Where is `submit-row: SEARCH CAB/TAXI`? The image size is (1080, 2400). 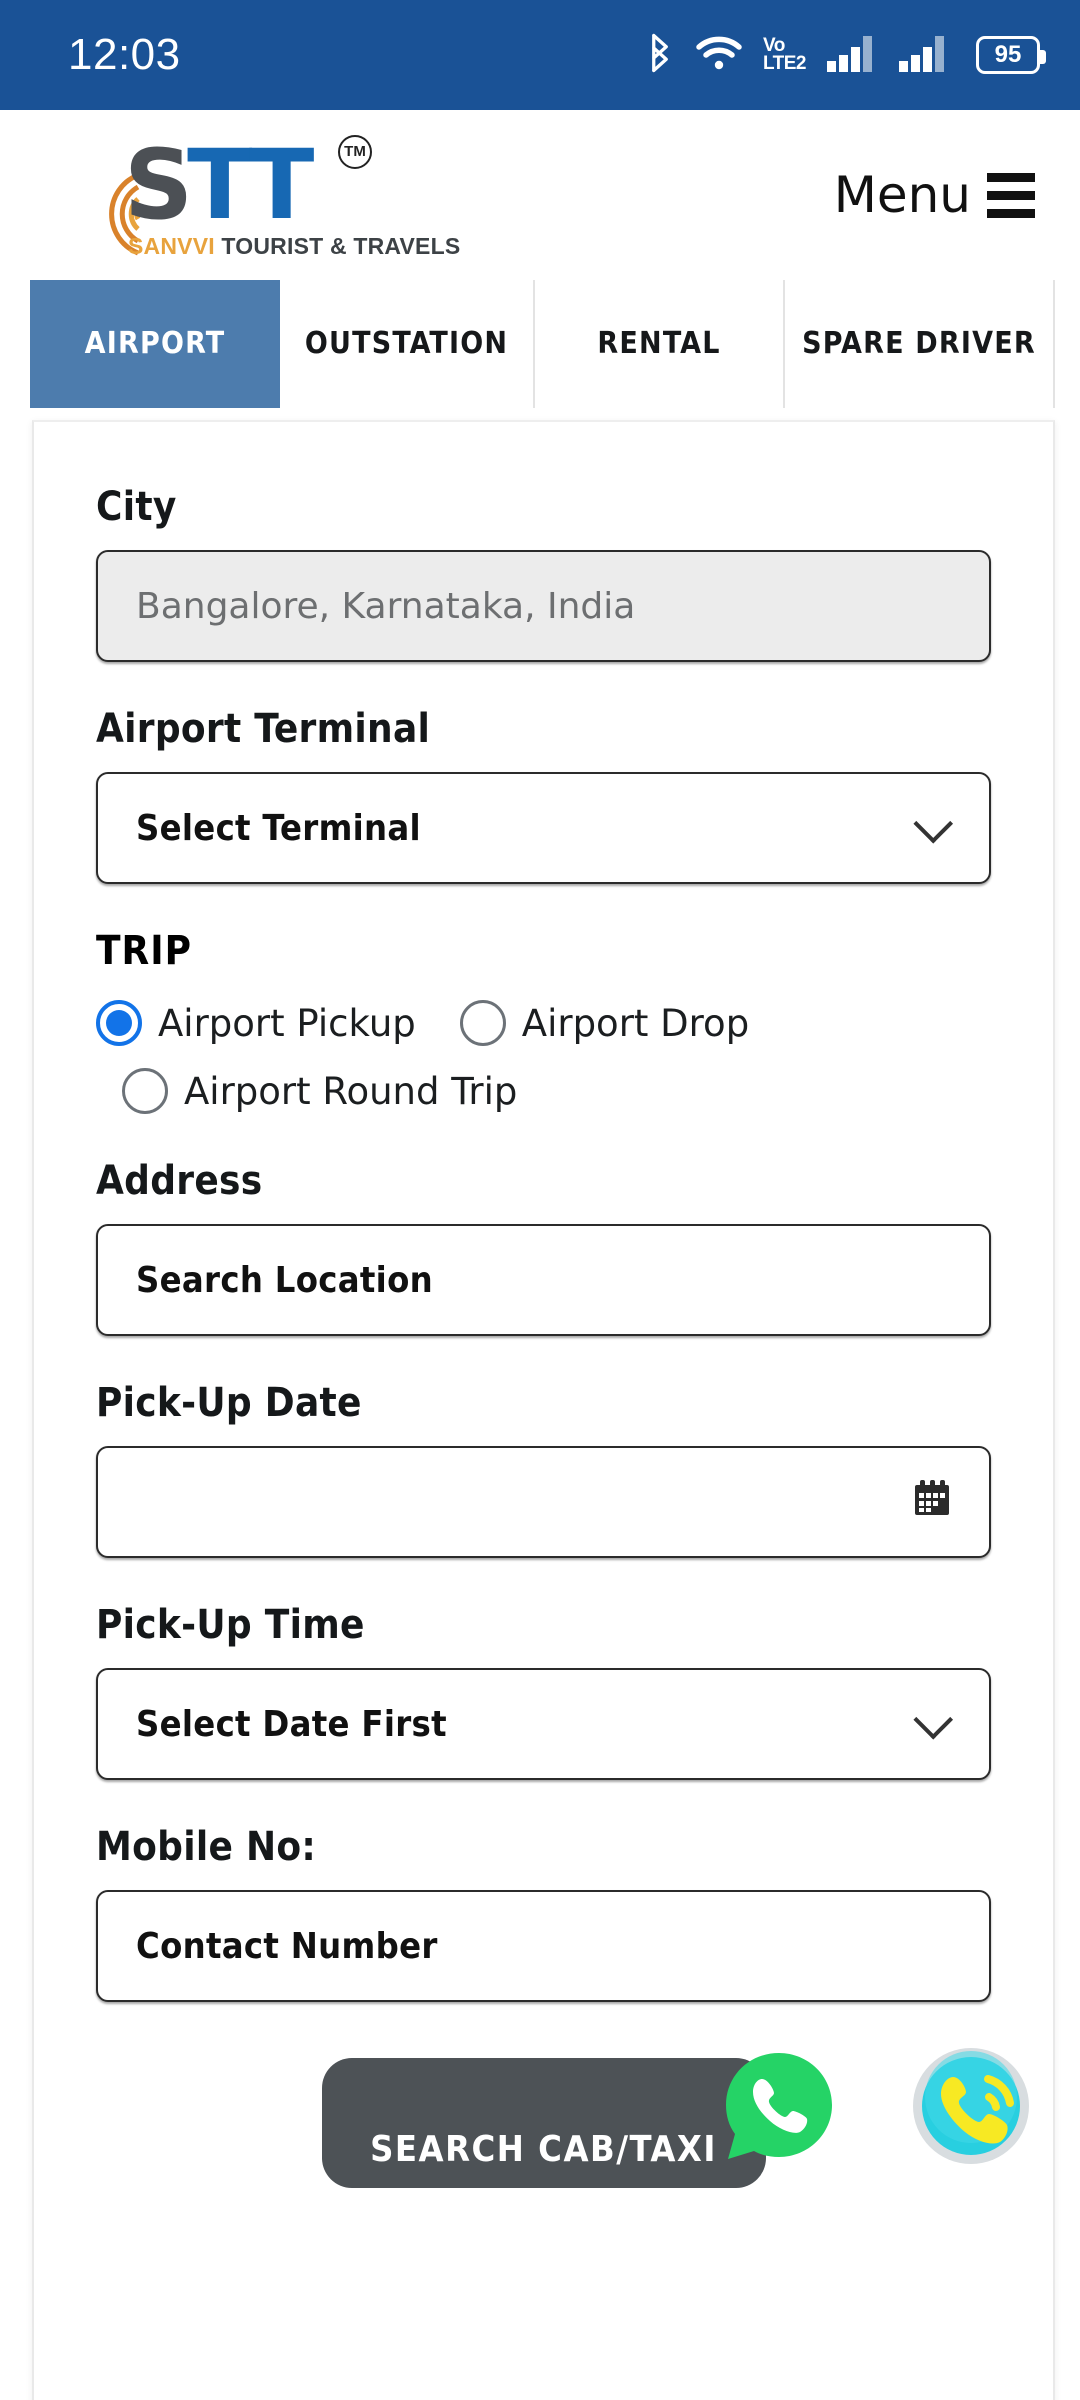
submit-row: SEARCH CAB/TAXI is located at coordinates (543, 2123).